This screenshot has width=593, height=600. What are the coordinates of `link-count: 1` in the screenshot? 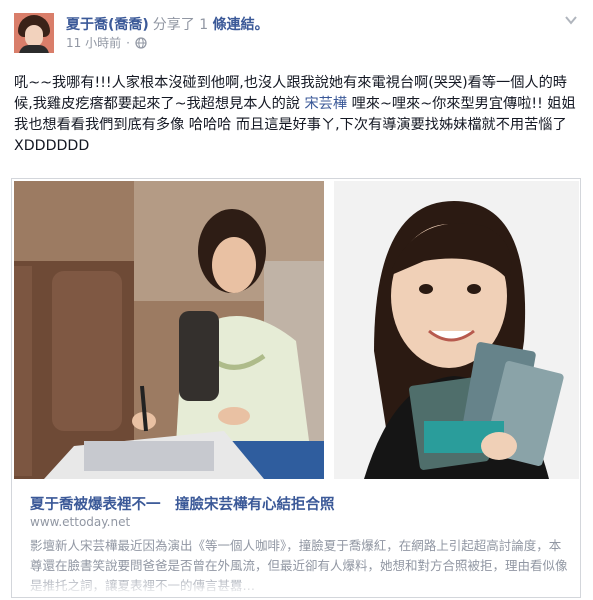 It's located at (204, 25).